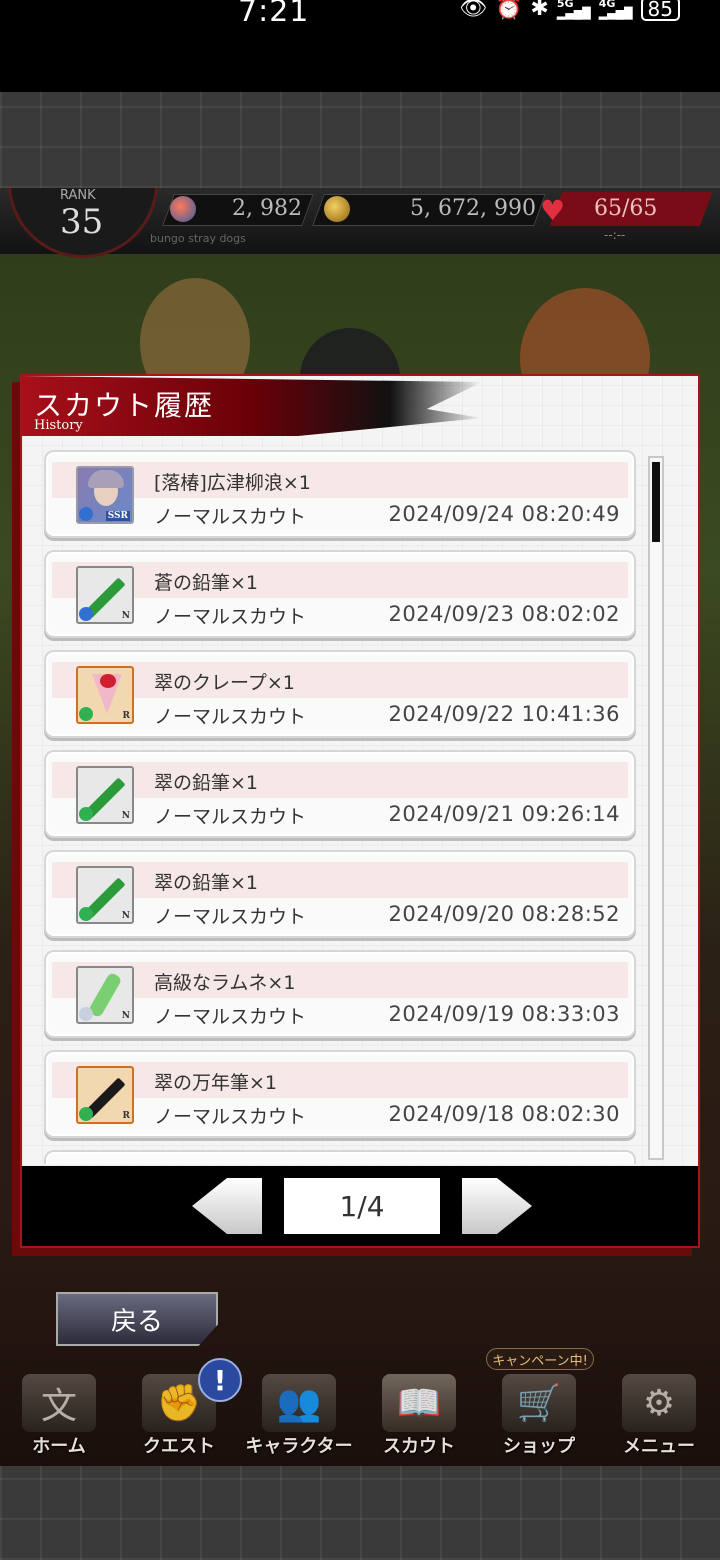  I want to click on nav-character: 👥 キャラクター, so click(299, 1414).